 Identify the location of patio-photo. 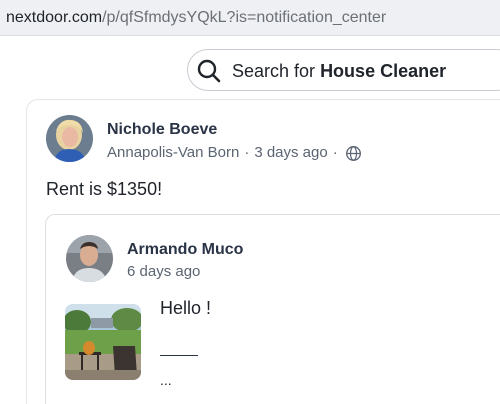
(103, 342).